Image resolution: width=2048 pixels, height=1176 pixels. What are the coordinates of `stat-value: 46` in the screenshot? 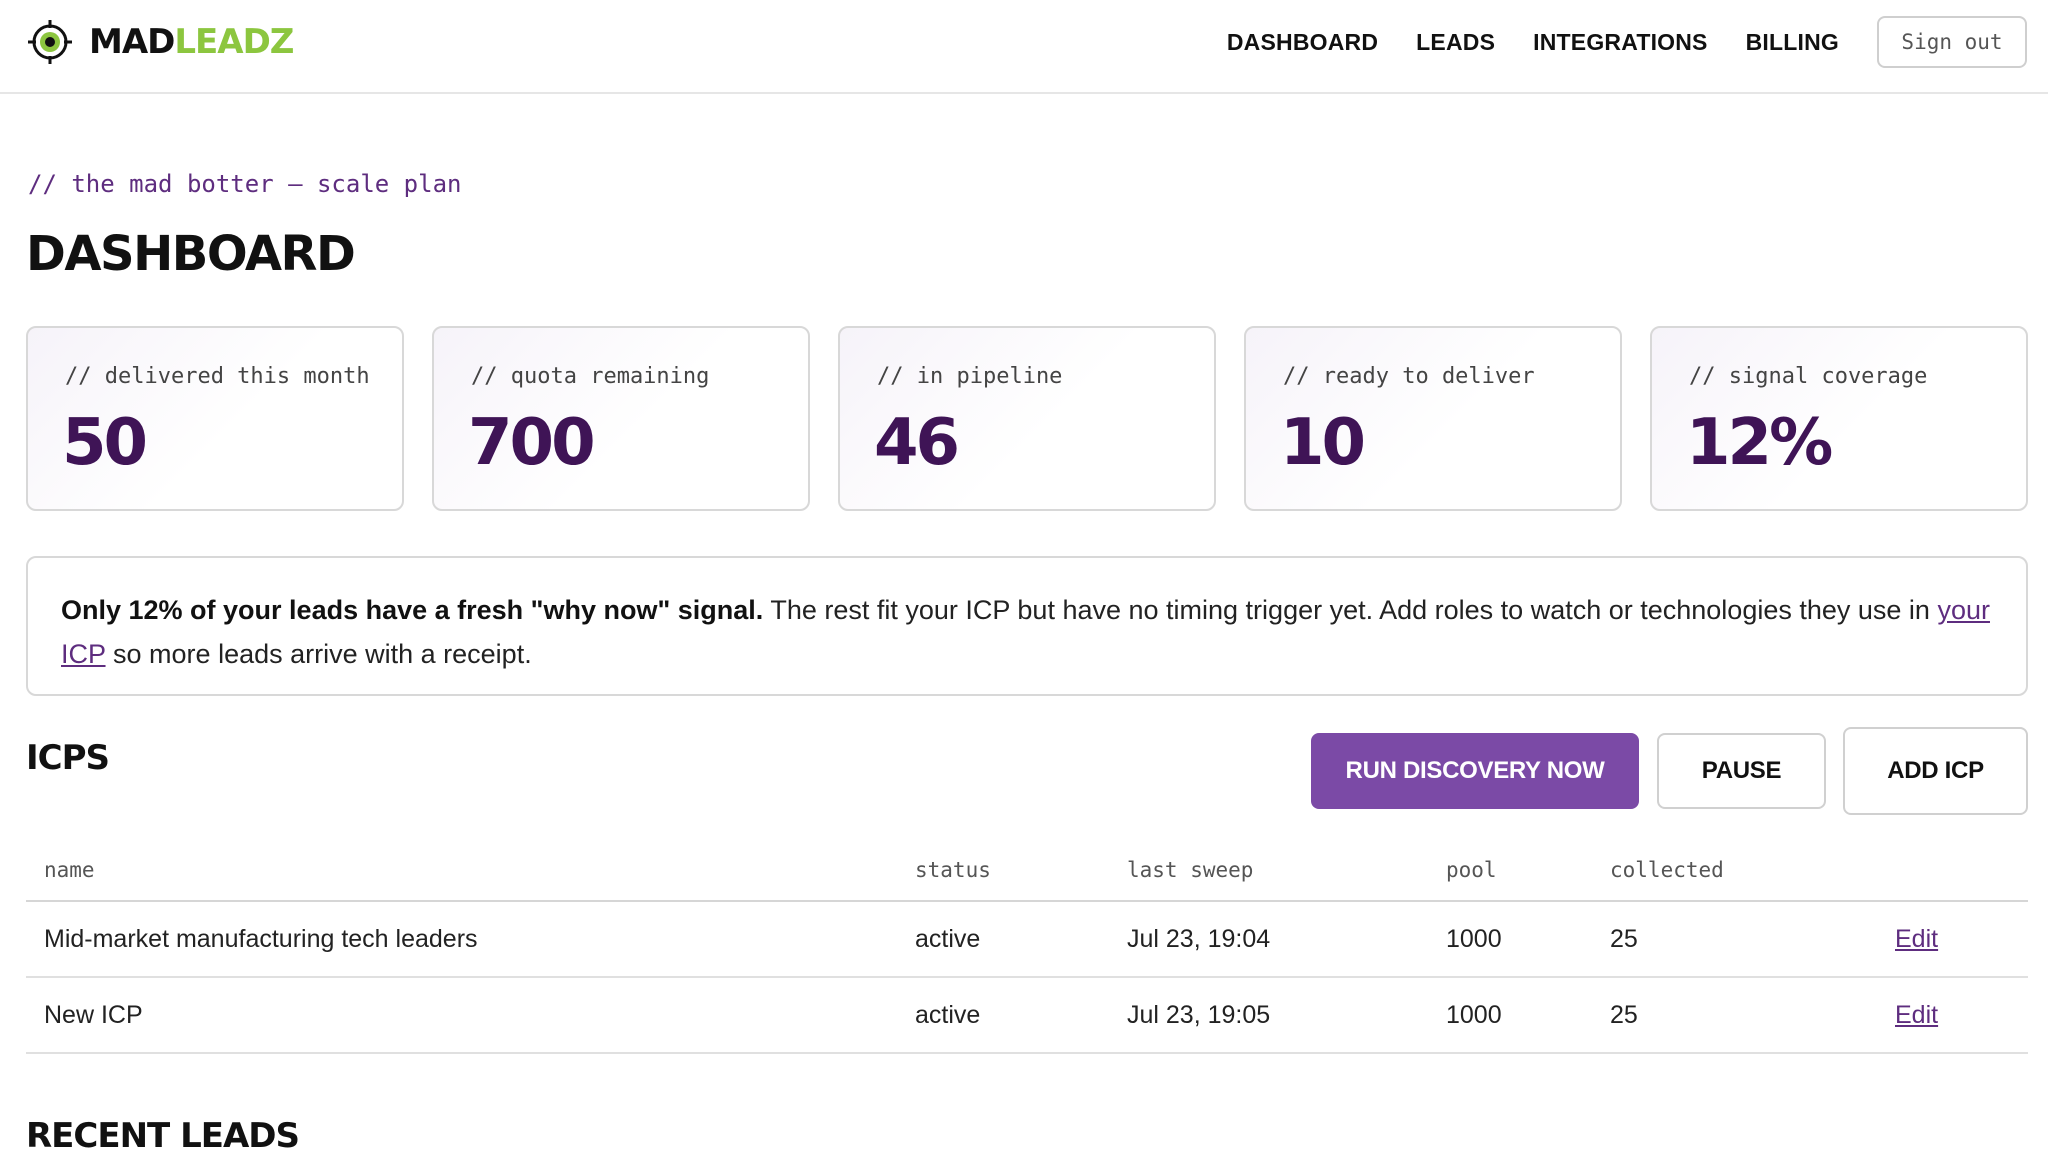 It's located at (917, 443).